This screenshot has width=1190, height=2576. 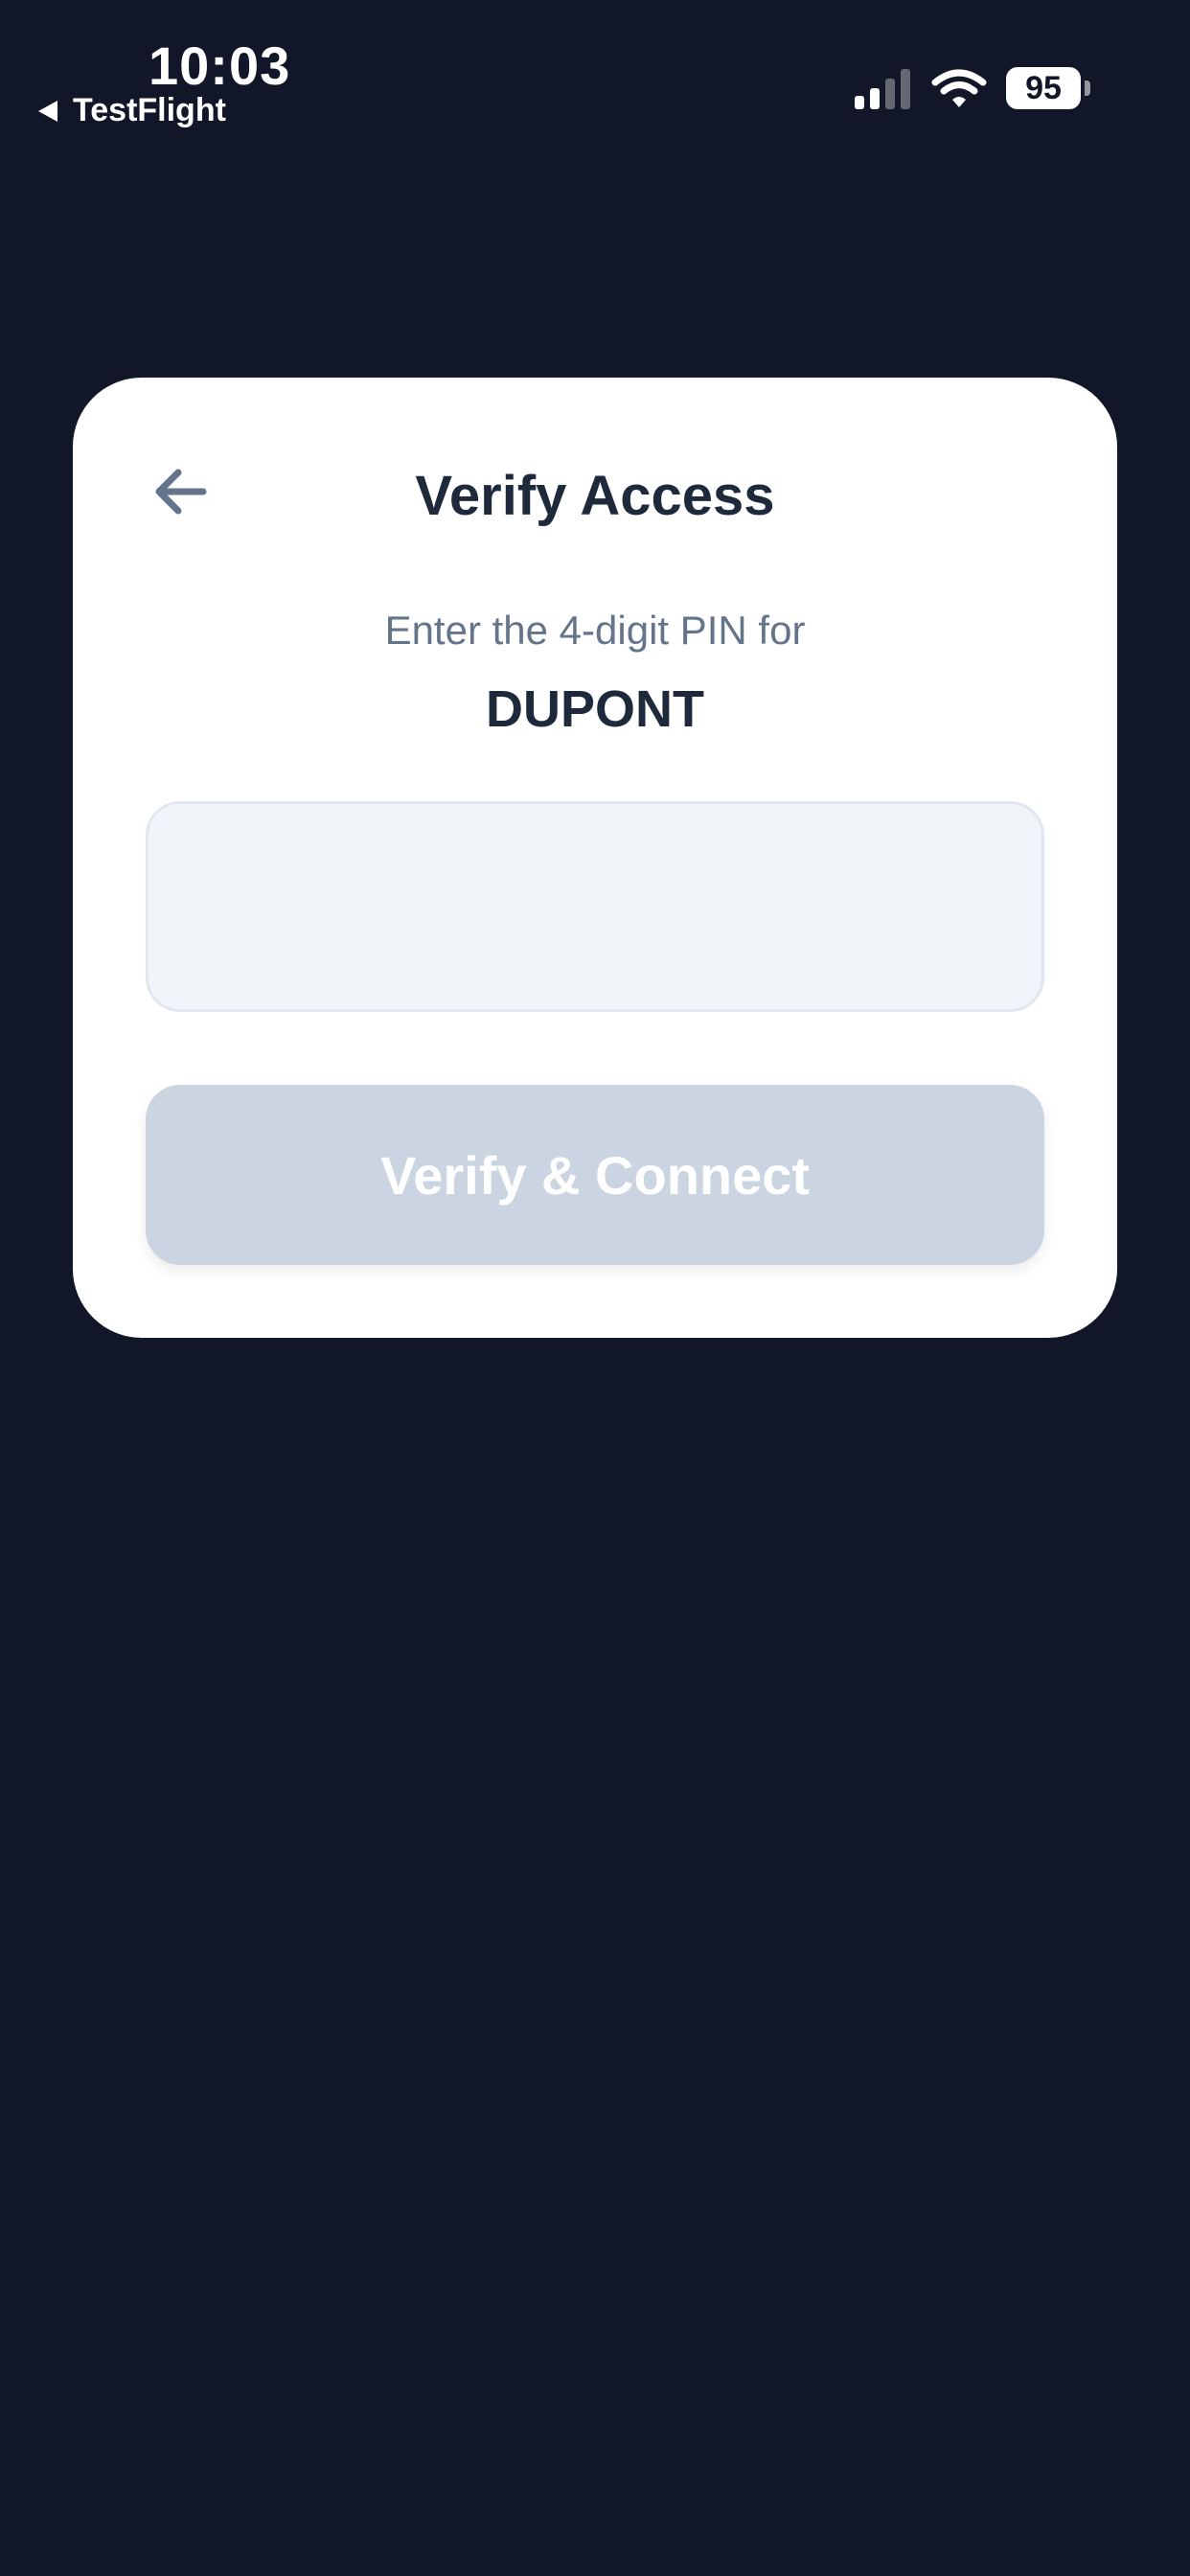 I want to click on pin-input, so click(x=595, y=906).